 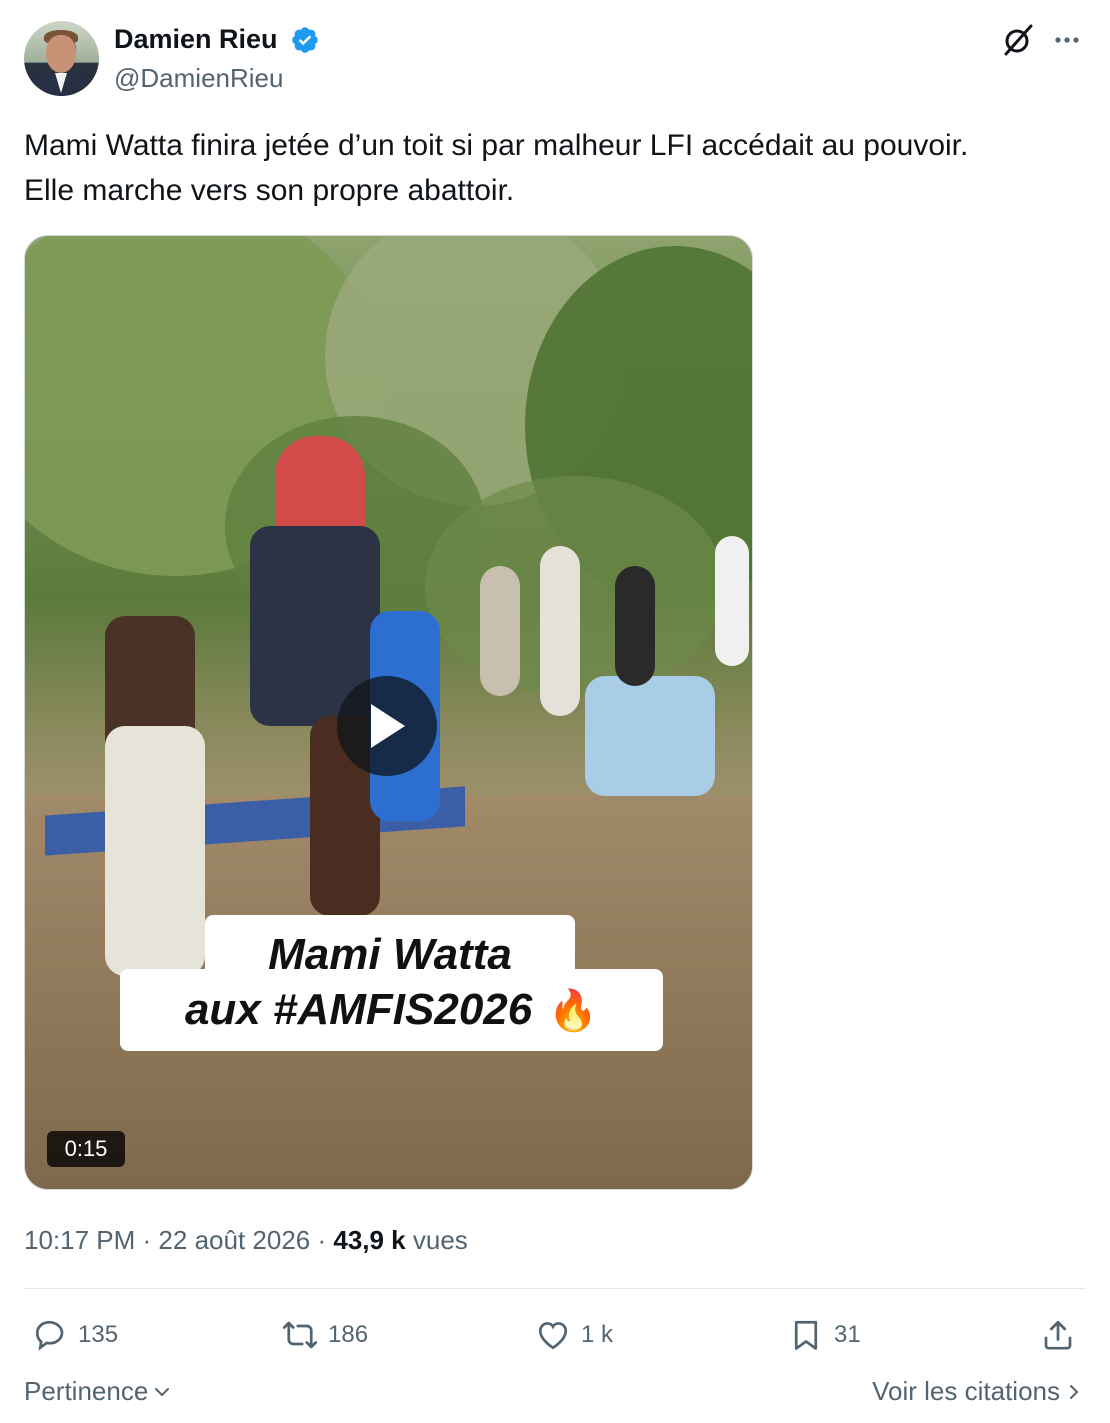 What do you see at coordinates (162, 1391) in the screenshot?
I see `chevron-down-icon` at bounding box center [162, 1391].